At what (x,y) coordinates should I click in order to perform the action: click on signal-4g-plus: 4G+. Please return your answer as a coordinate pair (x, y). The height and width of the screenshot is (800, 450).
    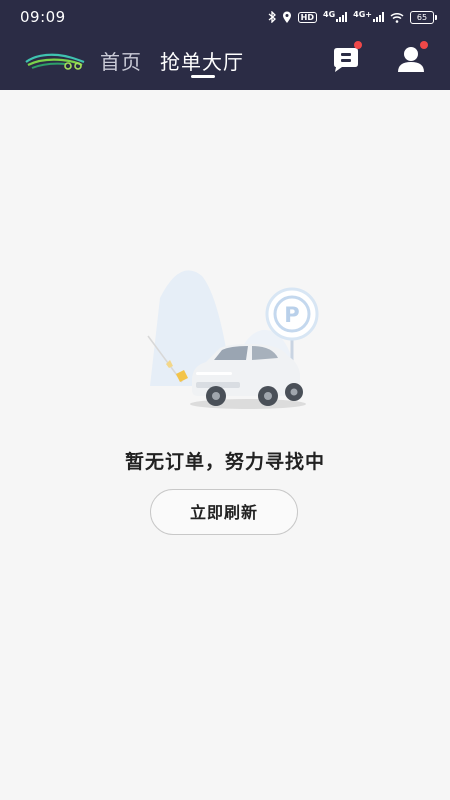
    Looking at the image, I should click on (368, 16).